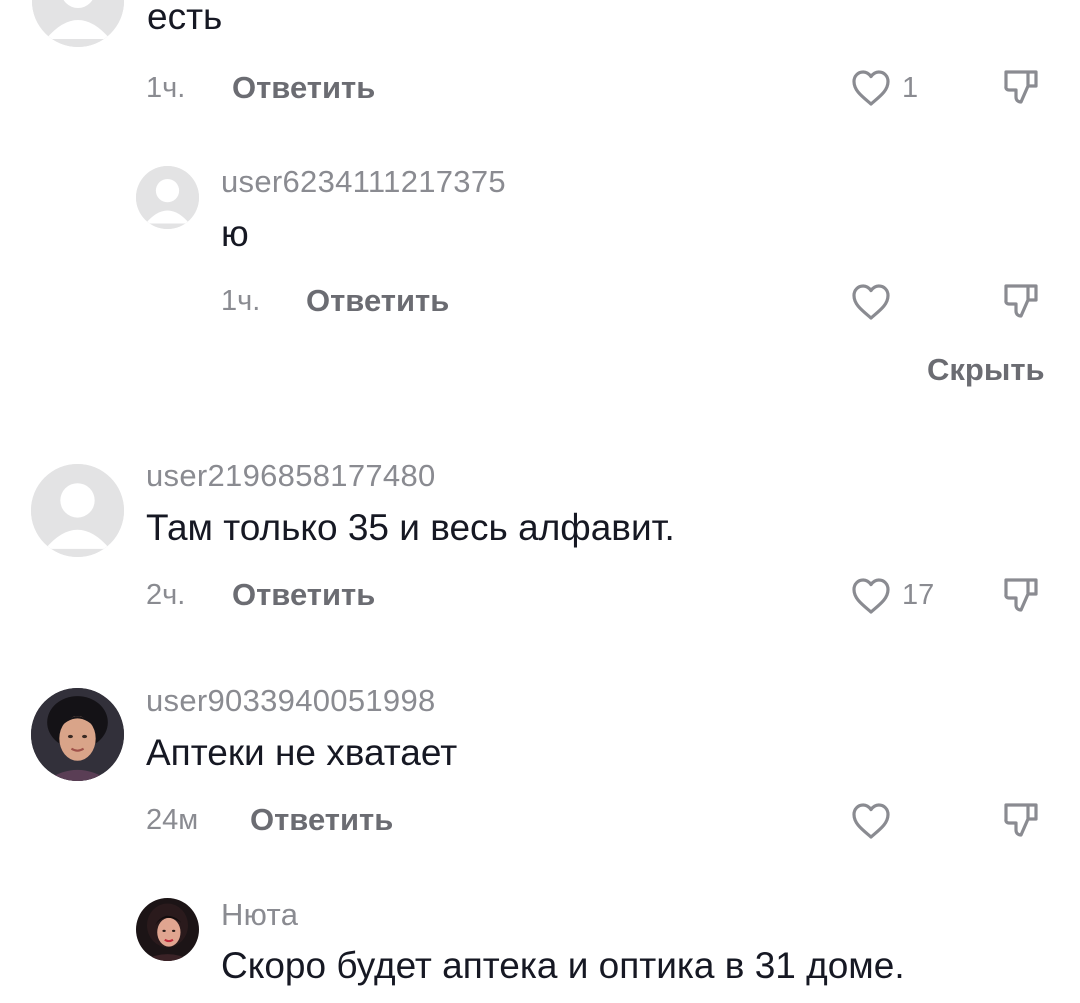 This screenshot has height=1003, width=1080. Describe the element at coordinates (291, 476) in the screenshot. I see `username: user2196858177480` at that location.